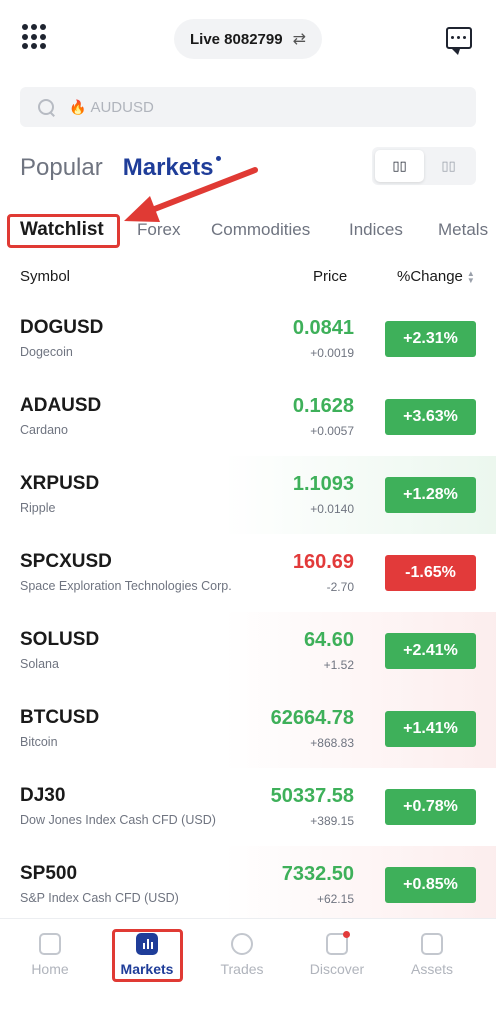 The image size is (496, 1024). What do you see at coordinates (430, 729) in the screenshot?
I see `change-badge: +1.41%` at bounding box center [430, 729].